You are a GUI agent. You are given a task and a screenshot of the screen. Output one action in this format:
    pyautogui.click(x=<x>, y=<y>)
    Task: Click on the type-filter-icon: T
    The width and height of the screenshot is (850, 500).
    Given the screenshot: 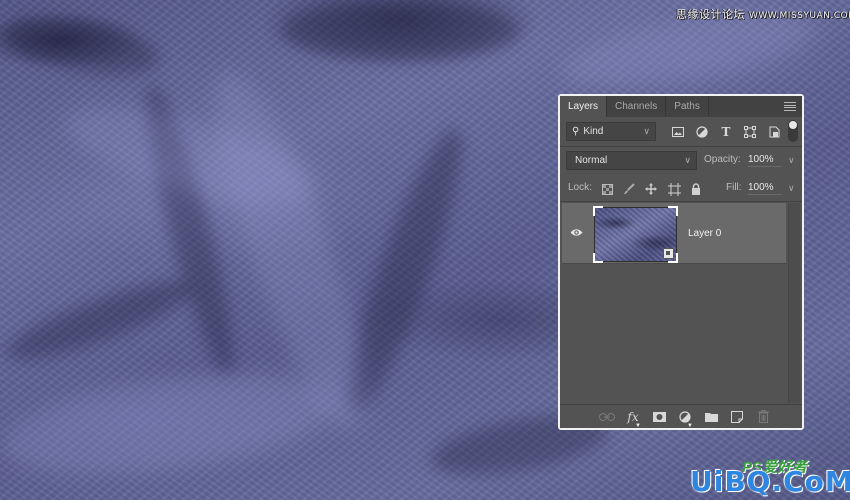 What is the action you would take?
    pyautogui.click(x=726, y=132)
    